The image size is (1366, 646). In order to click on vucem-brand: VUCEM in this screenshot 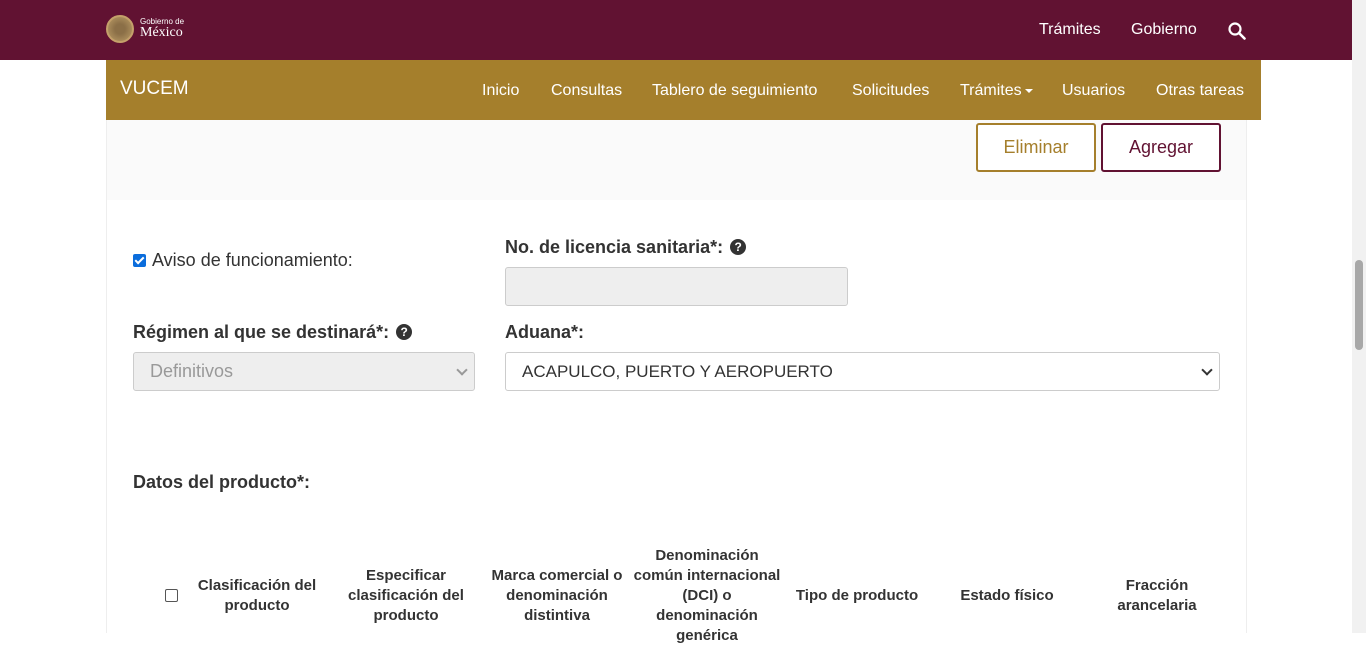, I will do `click(154, 89)`.